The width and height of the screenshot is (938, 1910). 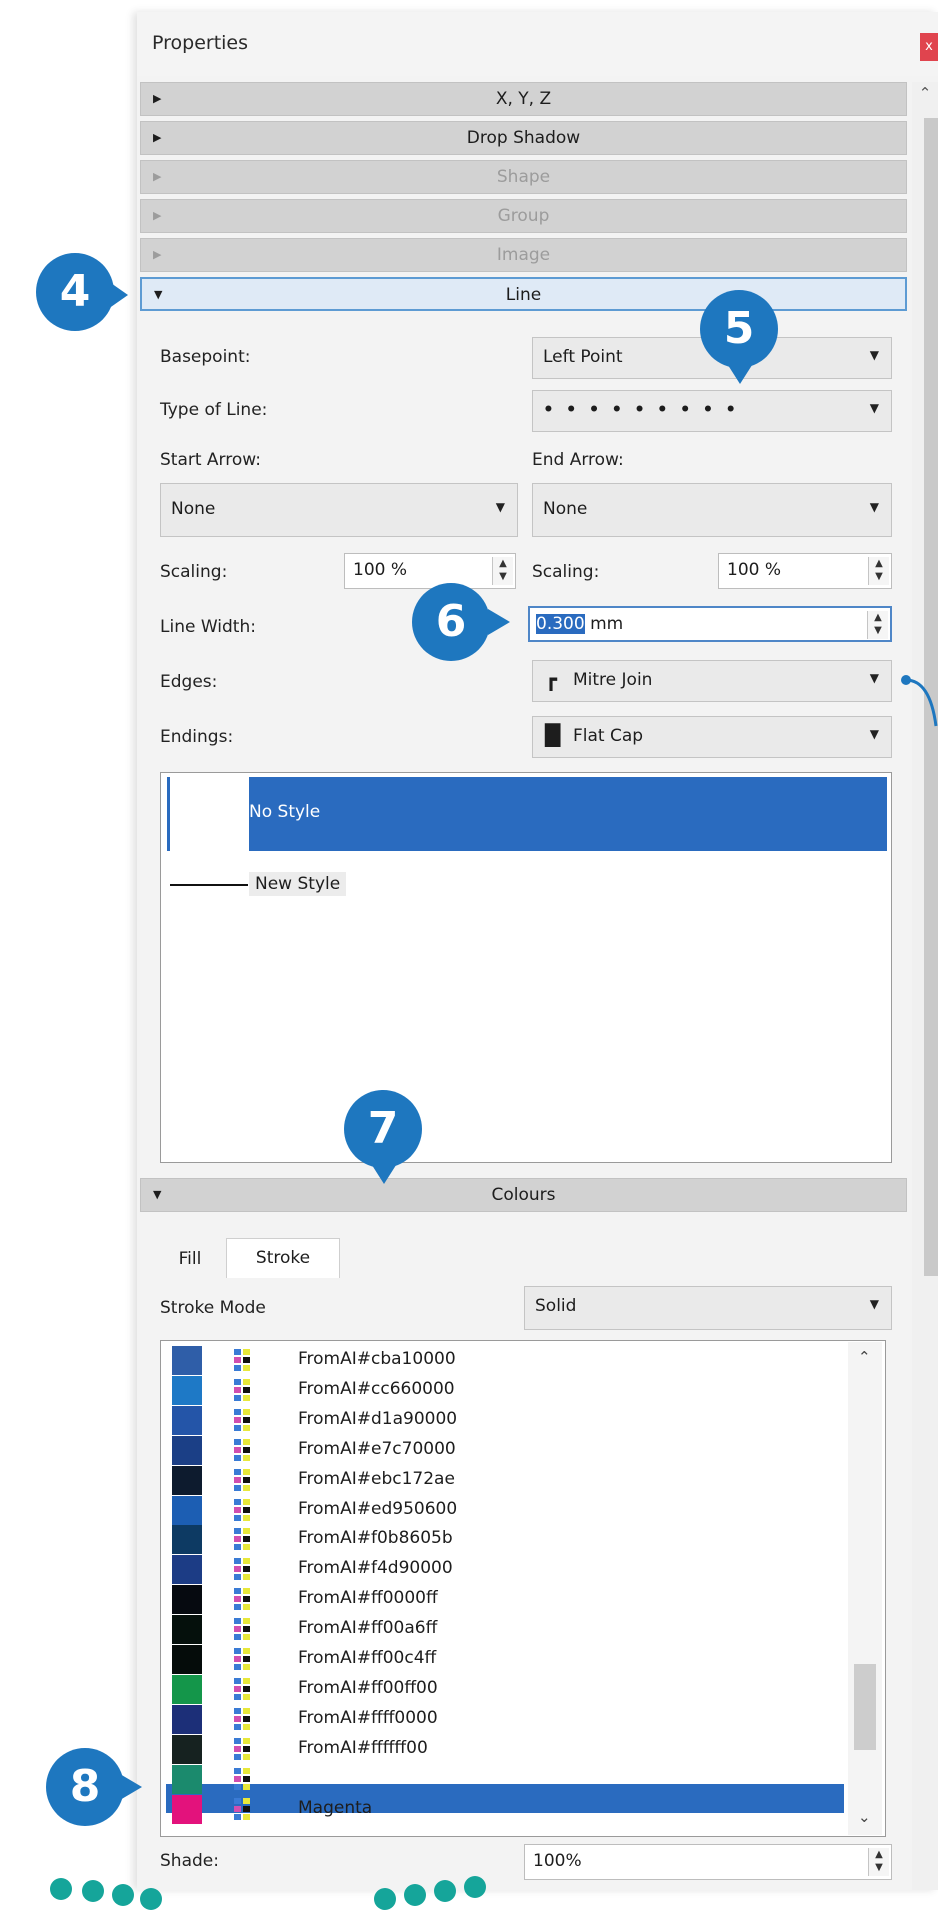 What do you see at coordinates (205, 357) in the screenshot?
I see `basepoint-label: Basepoint:` at bounding box center [205, 357].